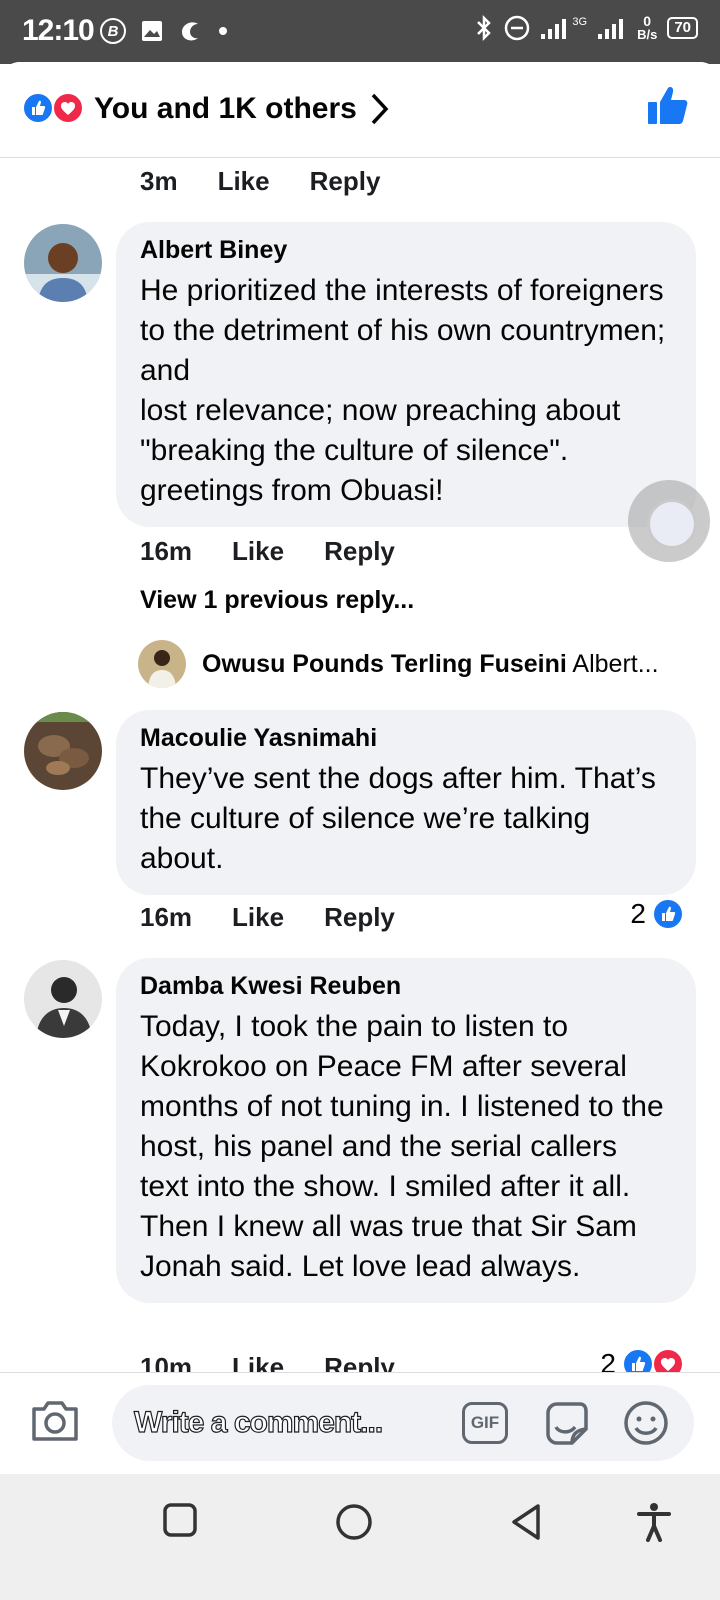 The width and height of the screenshot is (720, 1600). What do you see at coordinates (360, 32) in the screenshot?
I see `status-bar: 12:10 B 3G 0 B/s 70` at bounding box center [360, 32].